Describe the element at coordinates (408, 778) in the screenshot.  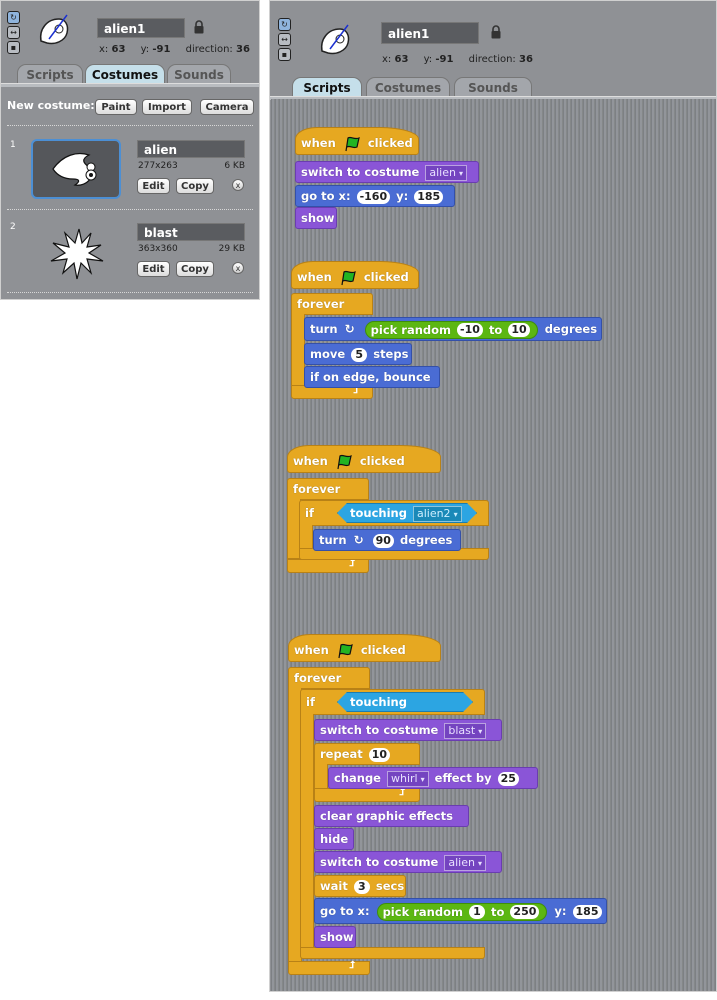
I see `effect-dropdown: whirl ▾` at that location.